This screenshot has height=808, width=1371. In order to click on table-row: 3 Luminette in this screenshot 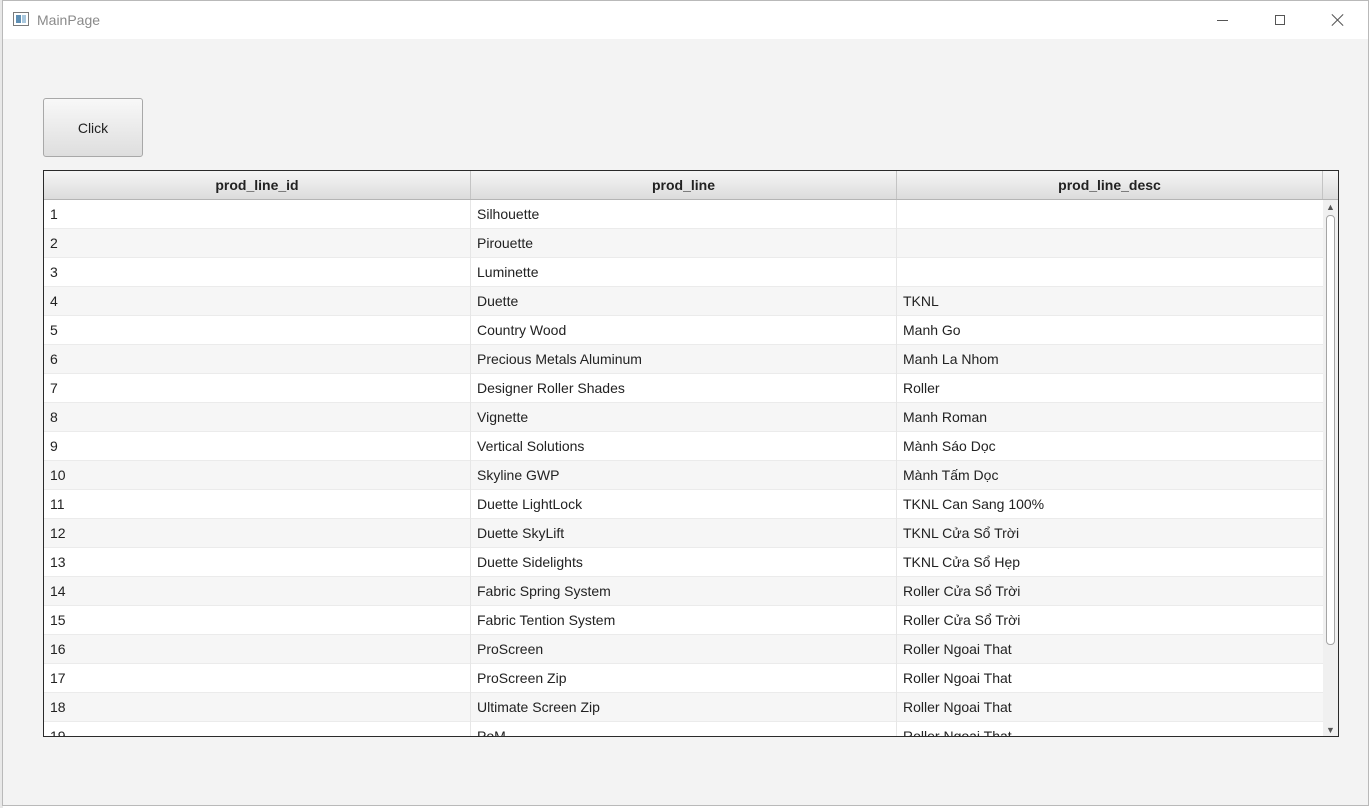, I will do `click(683, 272)`.